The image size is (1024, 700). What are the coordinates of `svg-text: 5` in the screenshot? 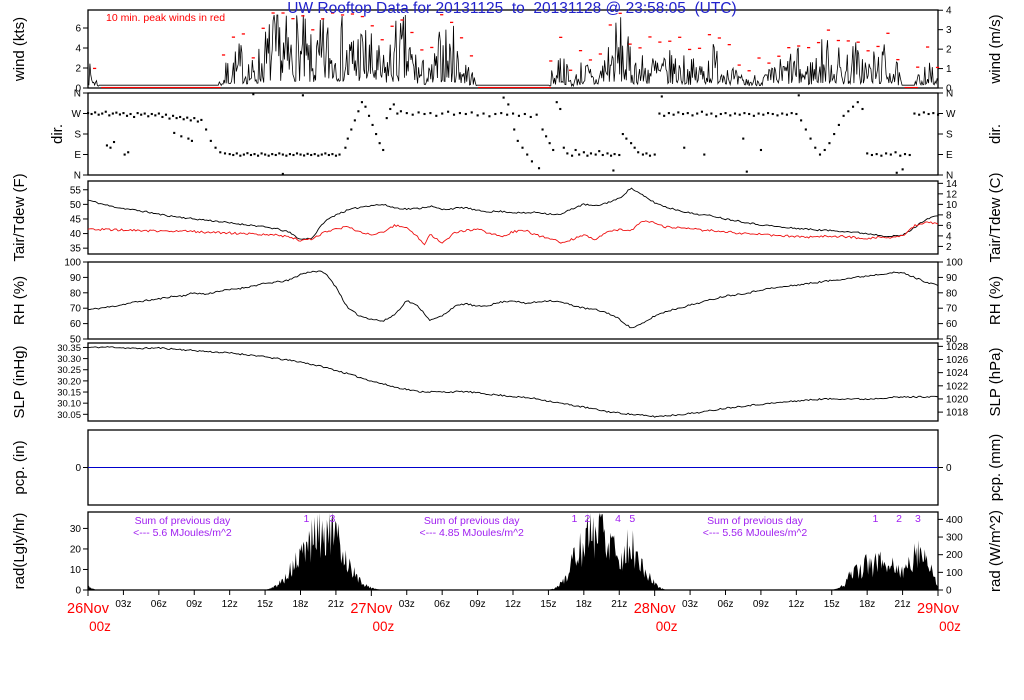 It's located at (632, 519).